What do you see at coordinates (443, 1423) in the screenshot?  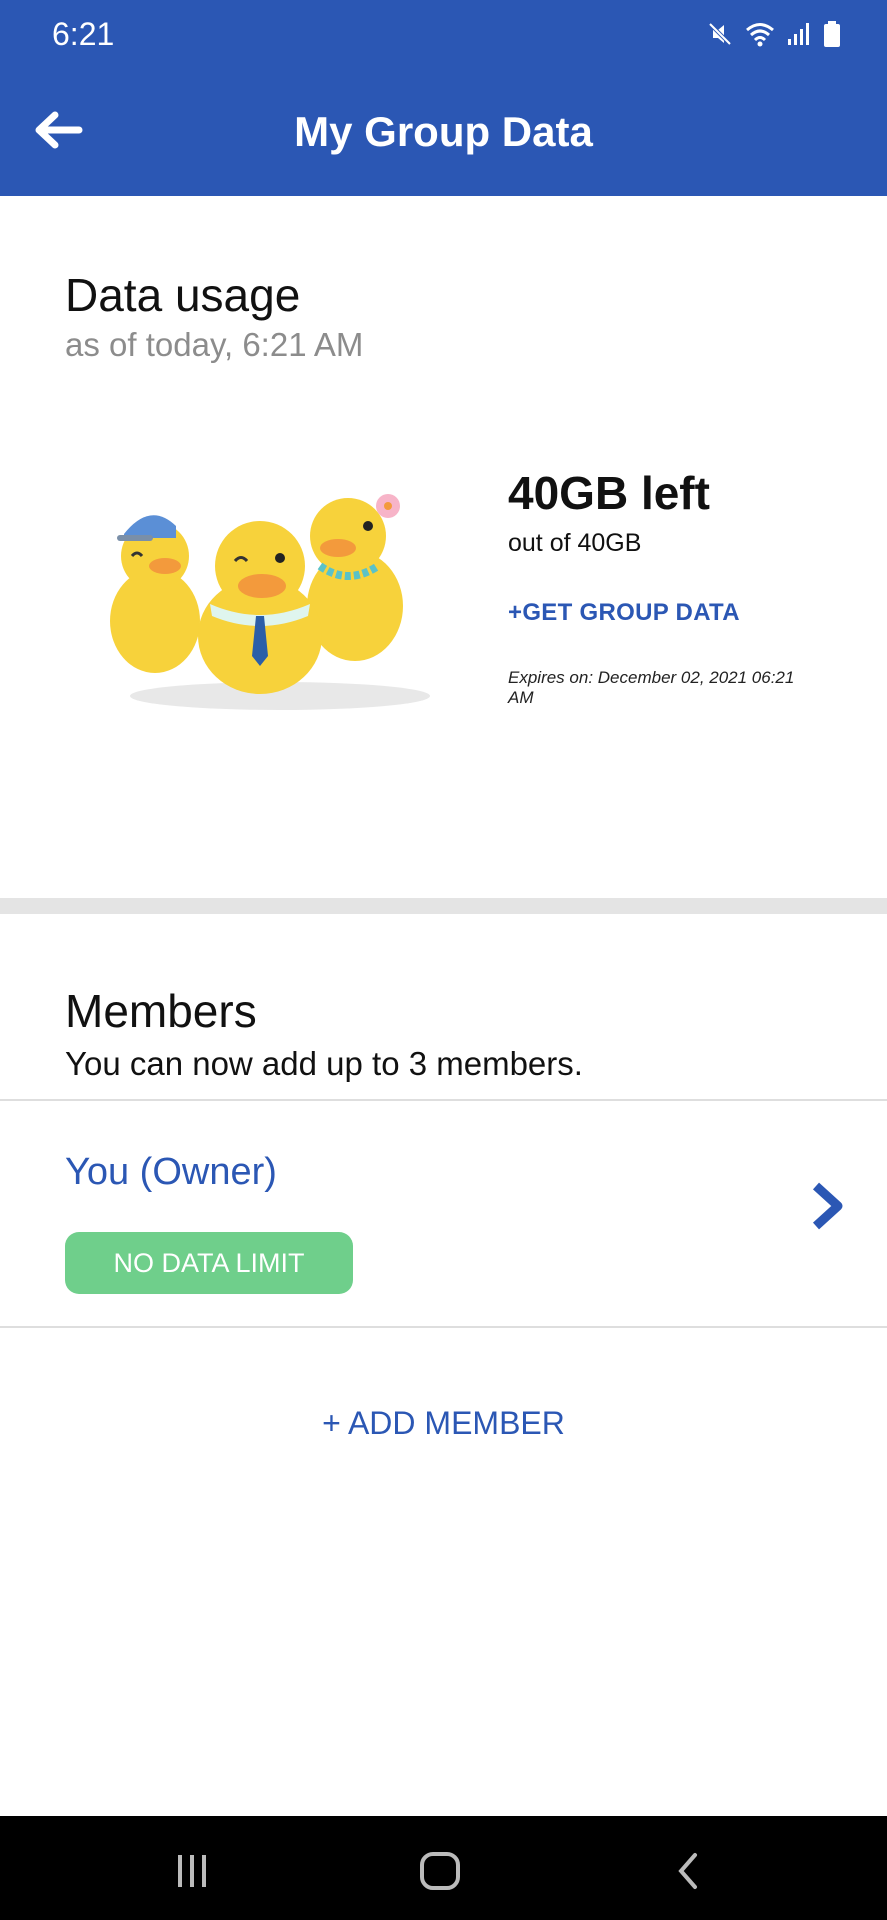 I see `add-member-button: + ADD MEMBER` at bounding box center [443, 1423].